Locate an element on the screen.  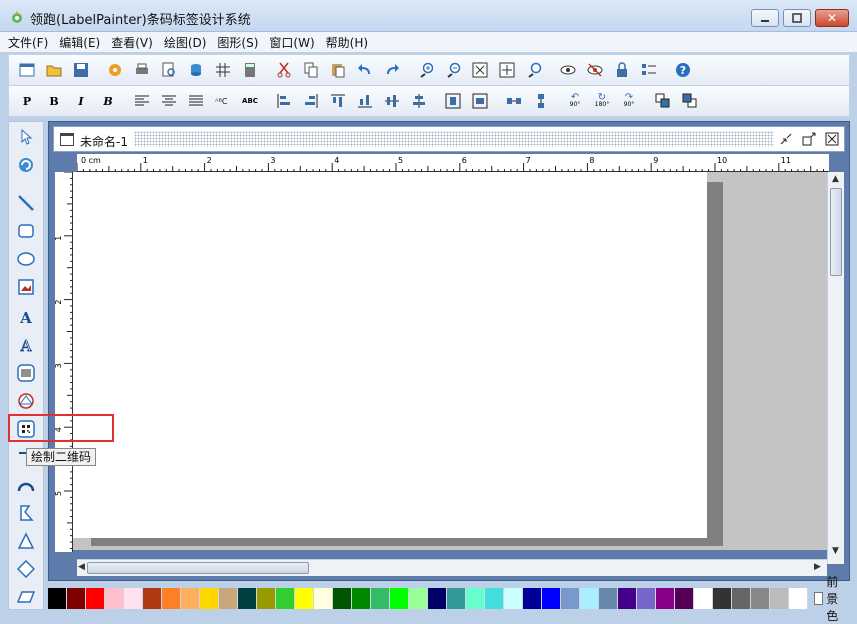
abc-button: ABC is located at coordinates (250, 101).